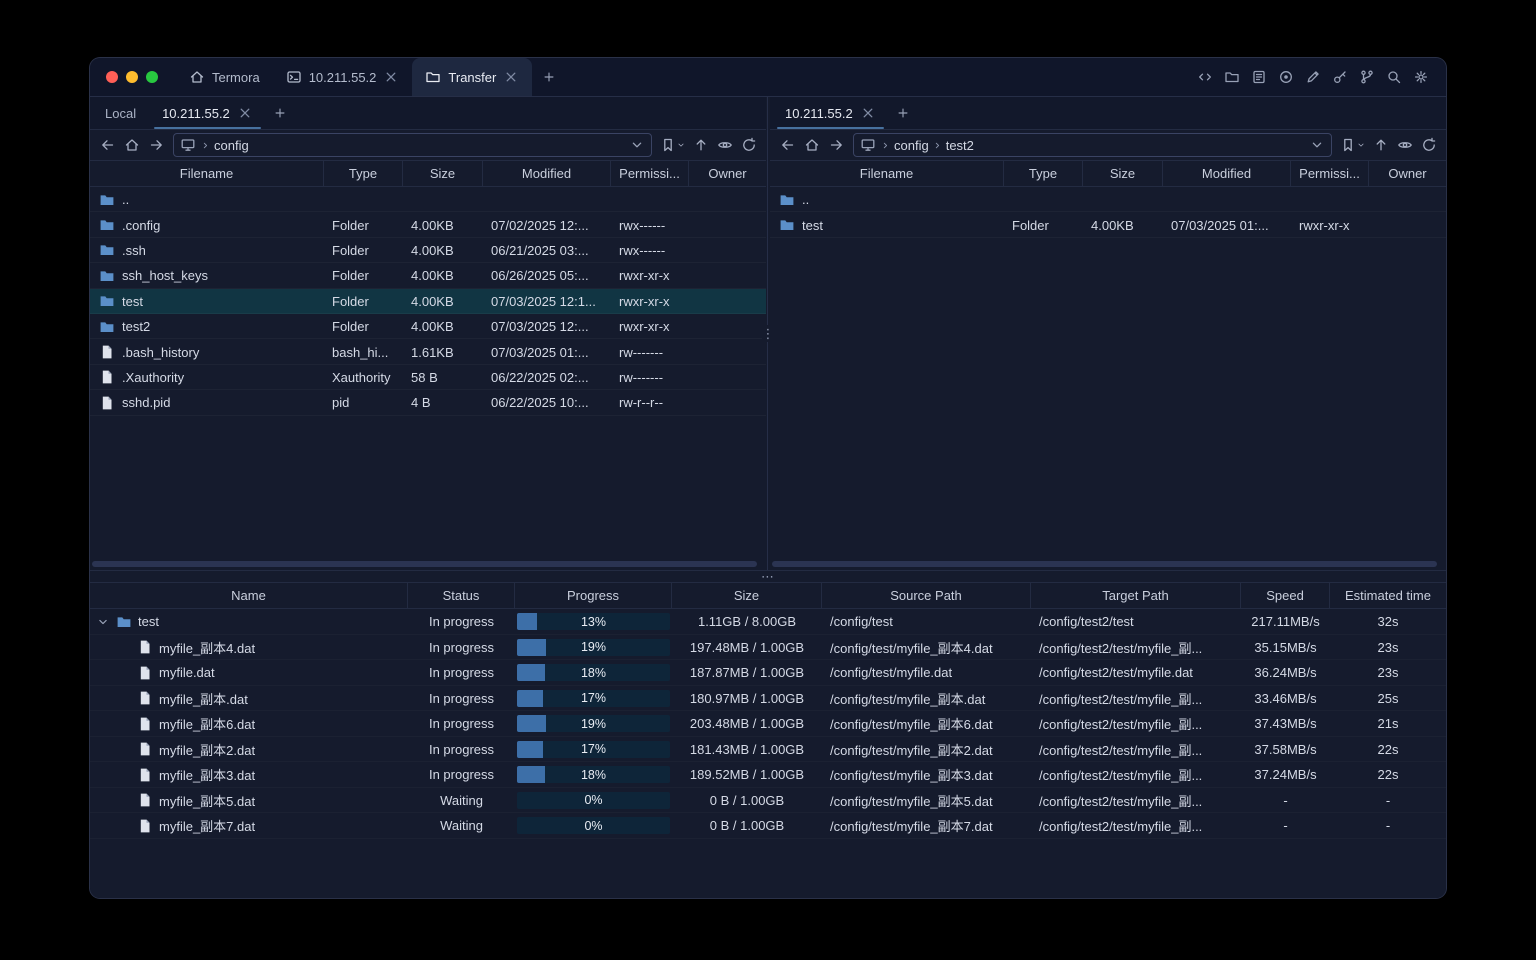 The width and height of the screenshot is (1536, 960). Describe the element at coordinates (1388, 595) in the screenshot. I see `transfer-column-estimated-time: Estimated time` at that location.